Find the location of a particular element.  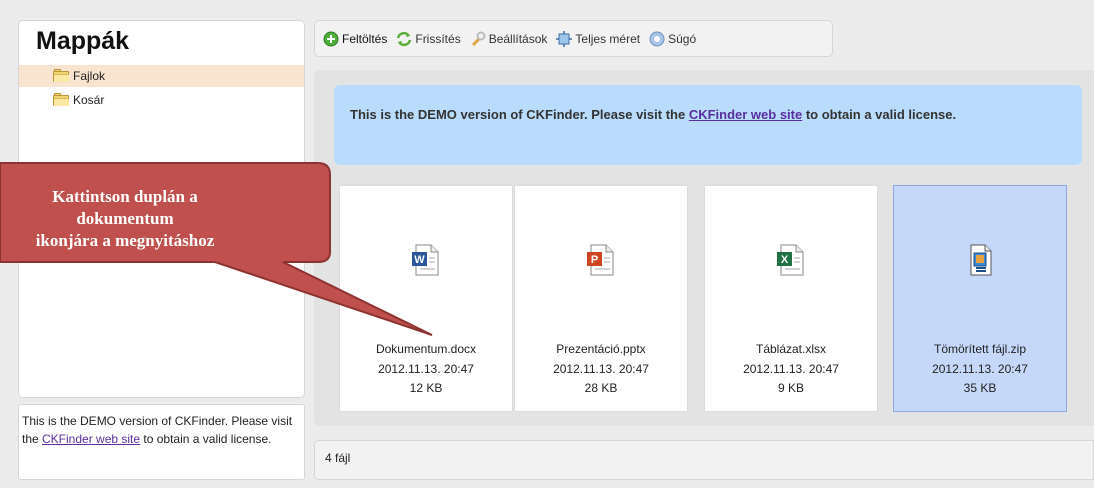

folder-item-kosar: Kosár is located at coordinates (161, 100).